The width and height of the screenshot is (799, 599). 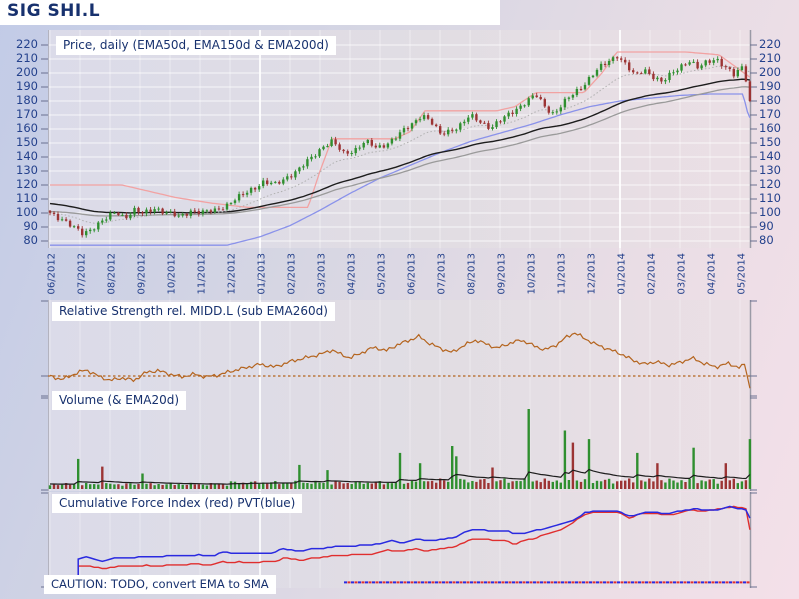 What do you see at coordinates (712, 273) in the screenshot?
I see `date-label: 04/2014` at bounding box center [712, 273].